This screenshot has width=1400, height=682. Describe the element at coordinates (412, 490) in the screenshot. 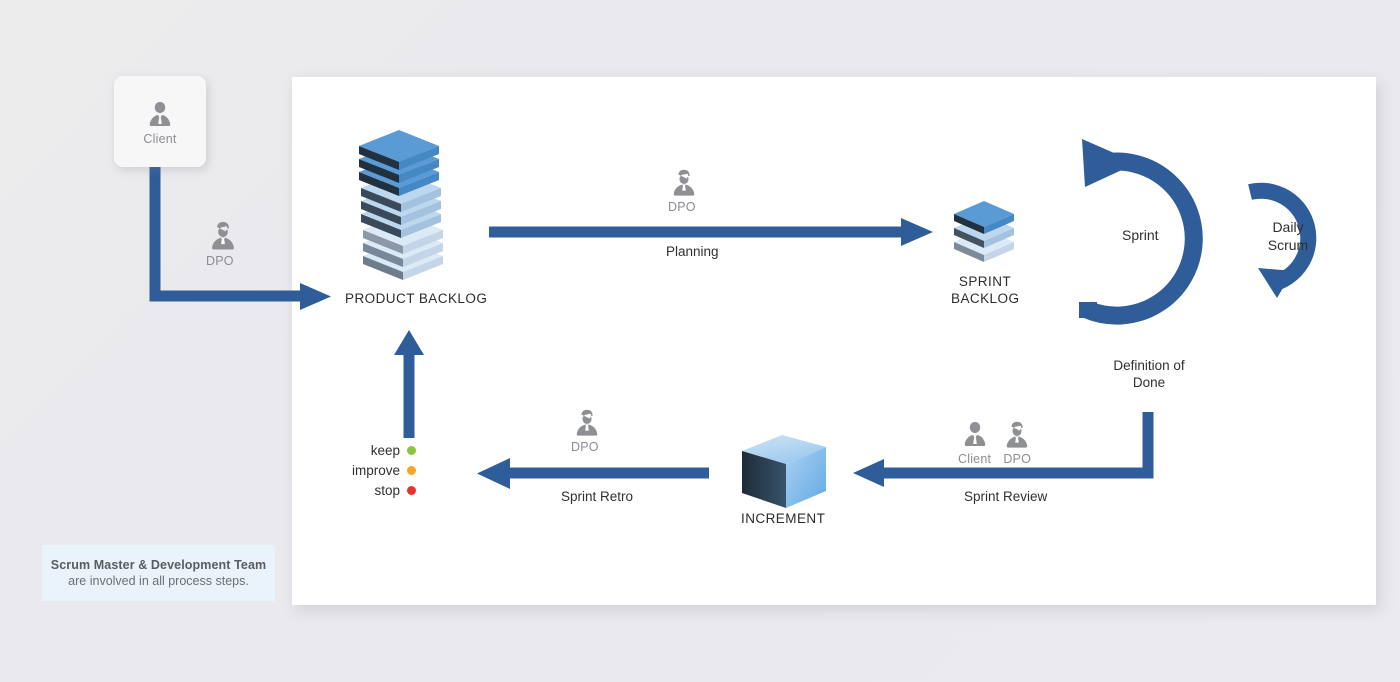

I see `legend-dot-stop` at that location.